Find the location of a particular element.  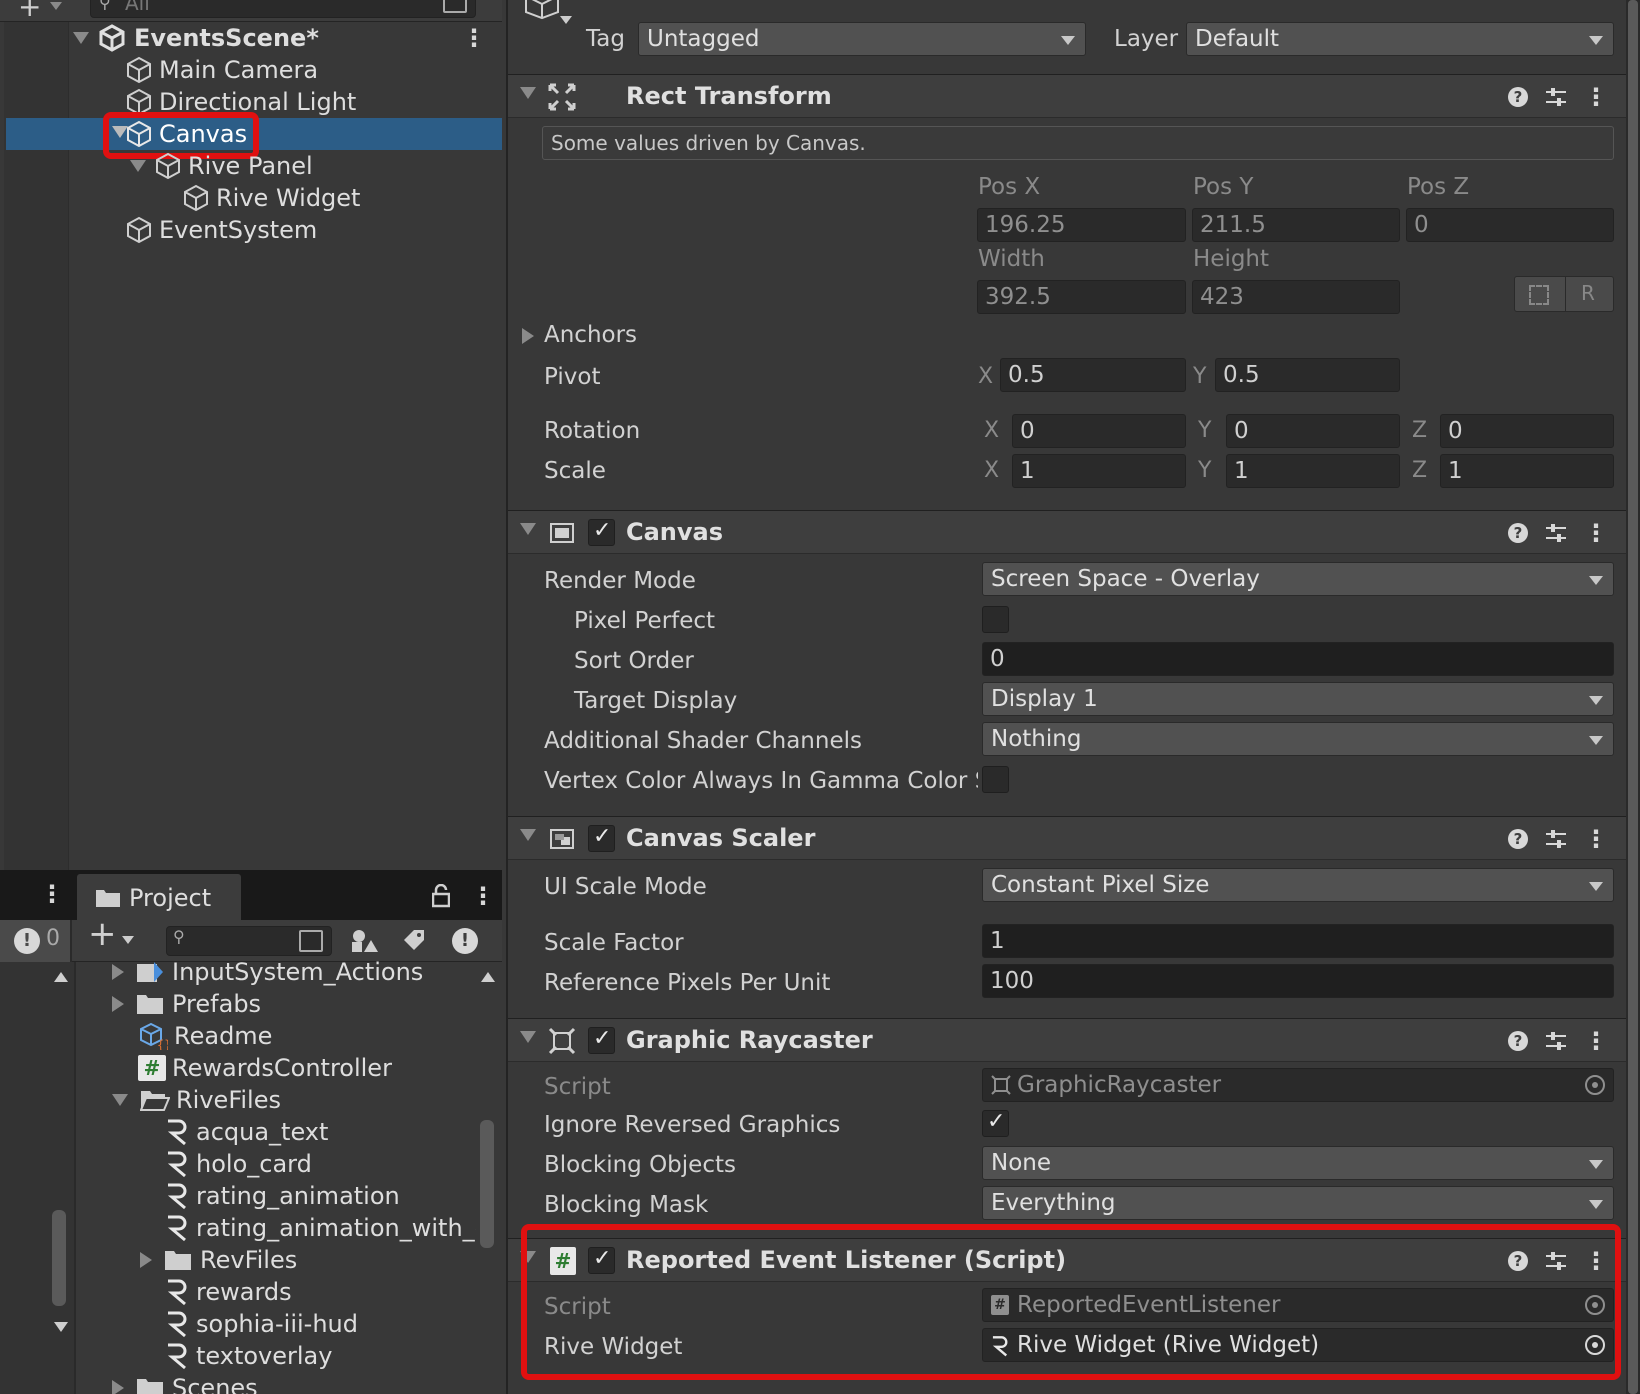

pivot-x-field: 0.5 is located at coordinates (1093, 375).